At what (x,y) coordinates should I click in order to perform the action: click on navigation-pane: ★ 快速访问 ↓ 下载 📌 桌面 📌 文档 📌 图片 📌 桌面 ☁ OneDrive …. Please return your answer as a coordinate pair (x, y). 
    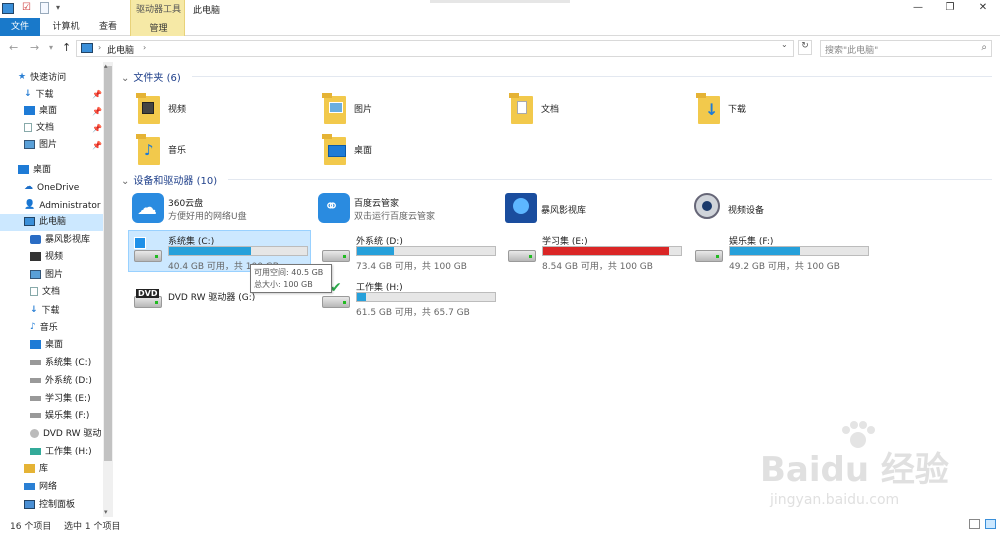
    Looking at the image, I should click on (57, 290).